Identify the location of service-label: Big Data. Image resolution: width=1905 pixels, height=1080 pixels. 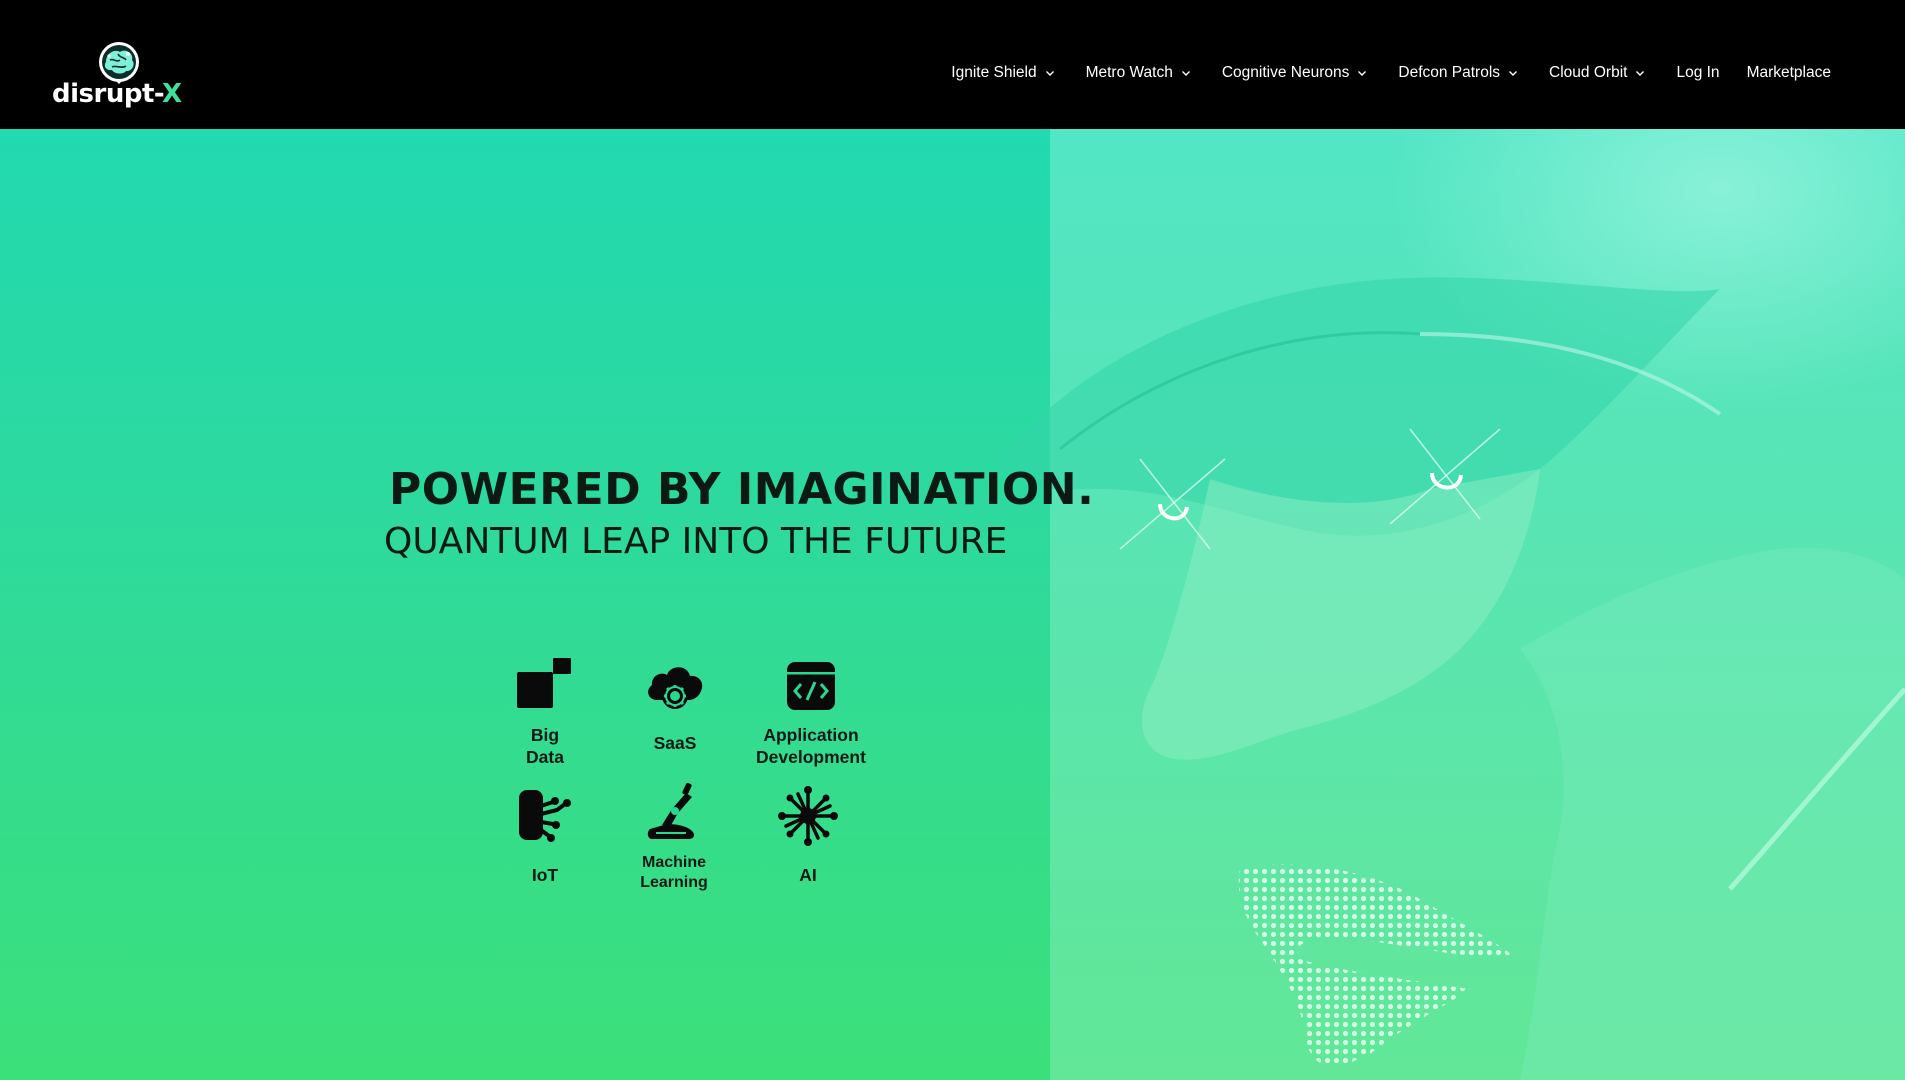
(545, 746).